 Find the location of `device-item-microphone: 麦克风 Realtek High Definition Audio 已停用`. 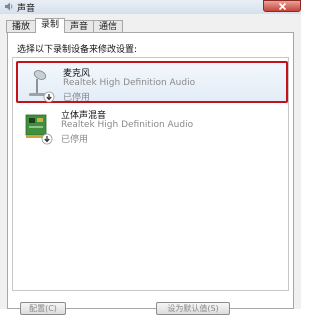

device-item-microphone: 麦克风 Realtek High Definition Audio 已停用 is located at coordinates (152, 82).